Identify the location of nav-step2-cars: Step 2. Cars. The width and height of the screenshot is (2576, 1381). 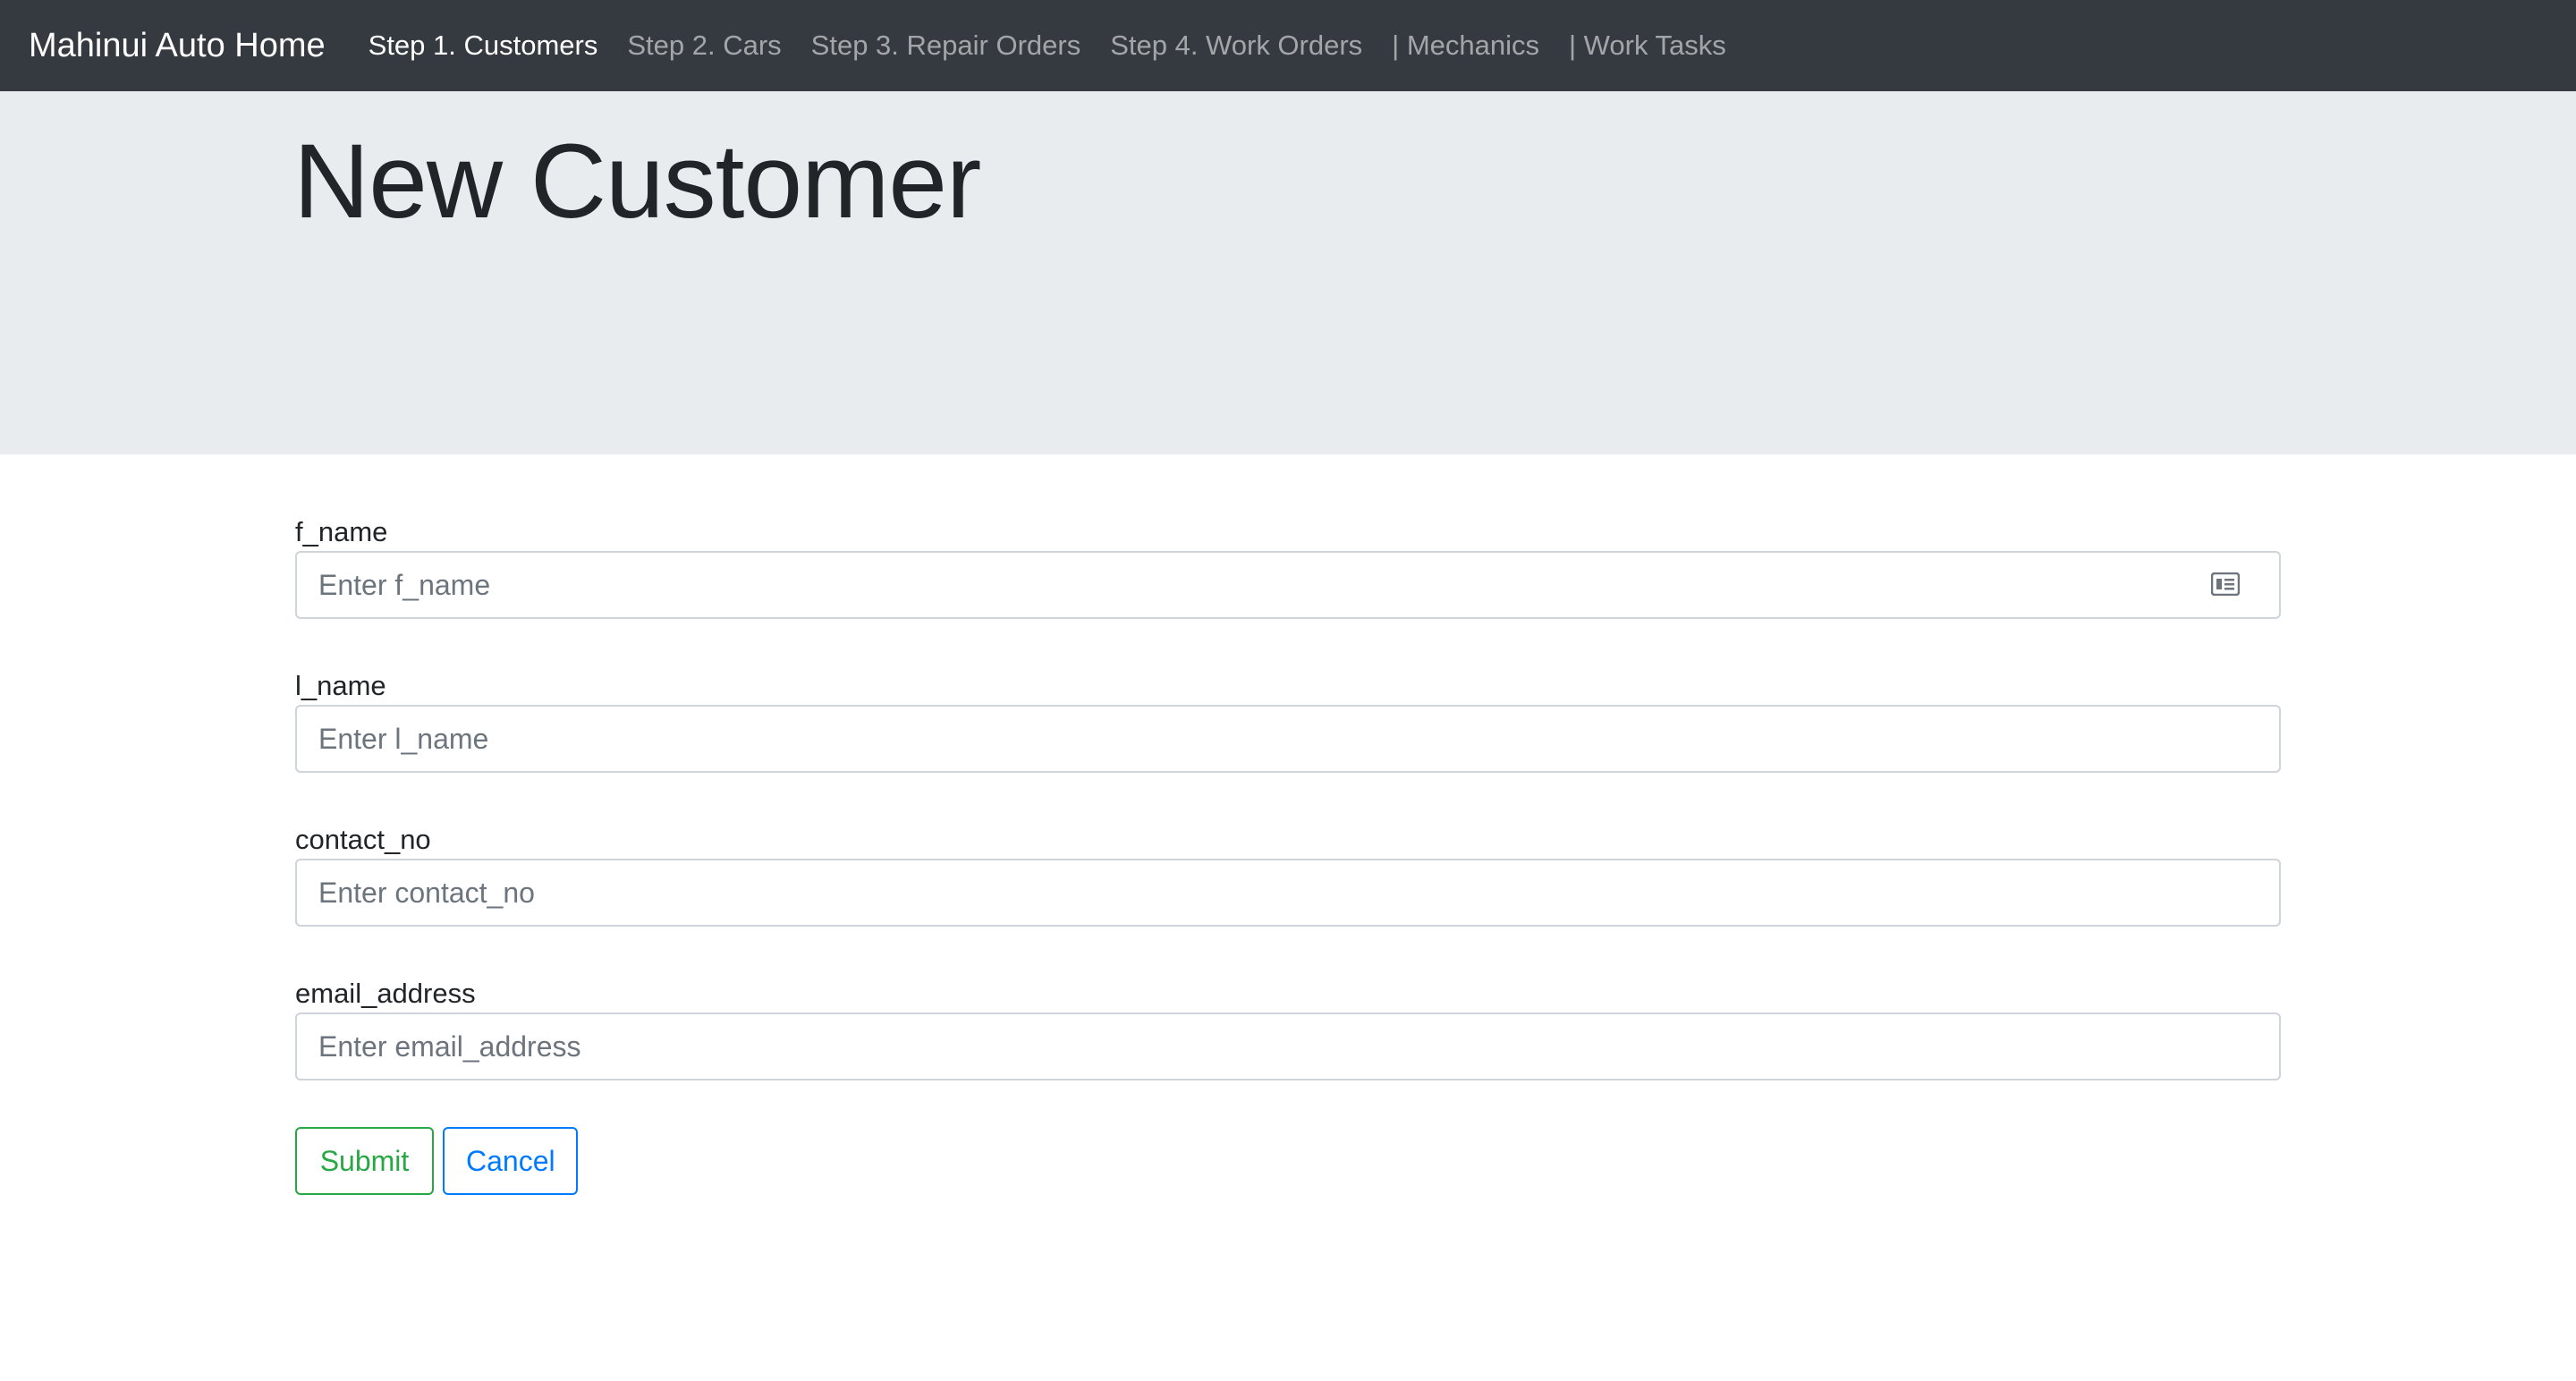
(704, 46).